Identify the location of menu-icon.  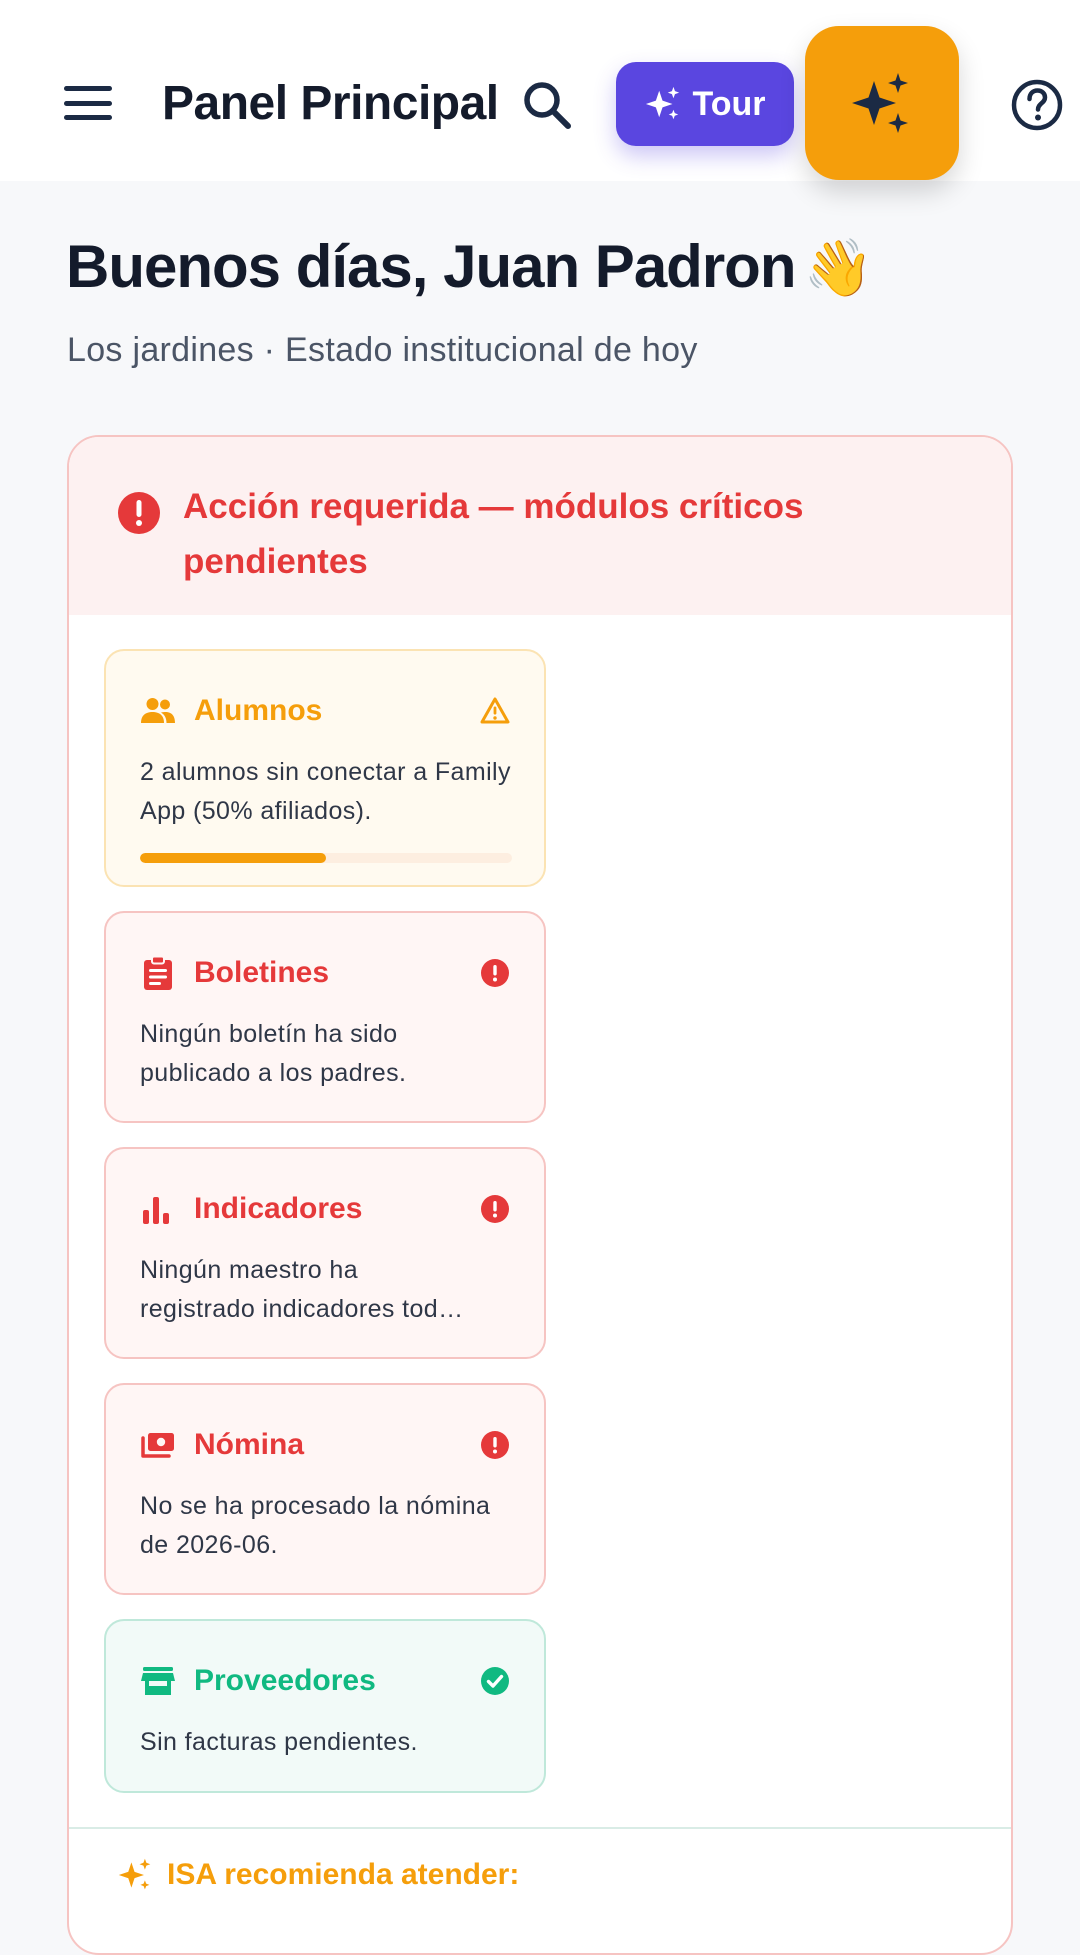
(88, 103).